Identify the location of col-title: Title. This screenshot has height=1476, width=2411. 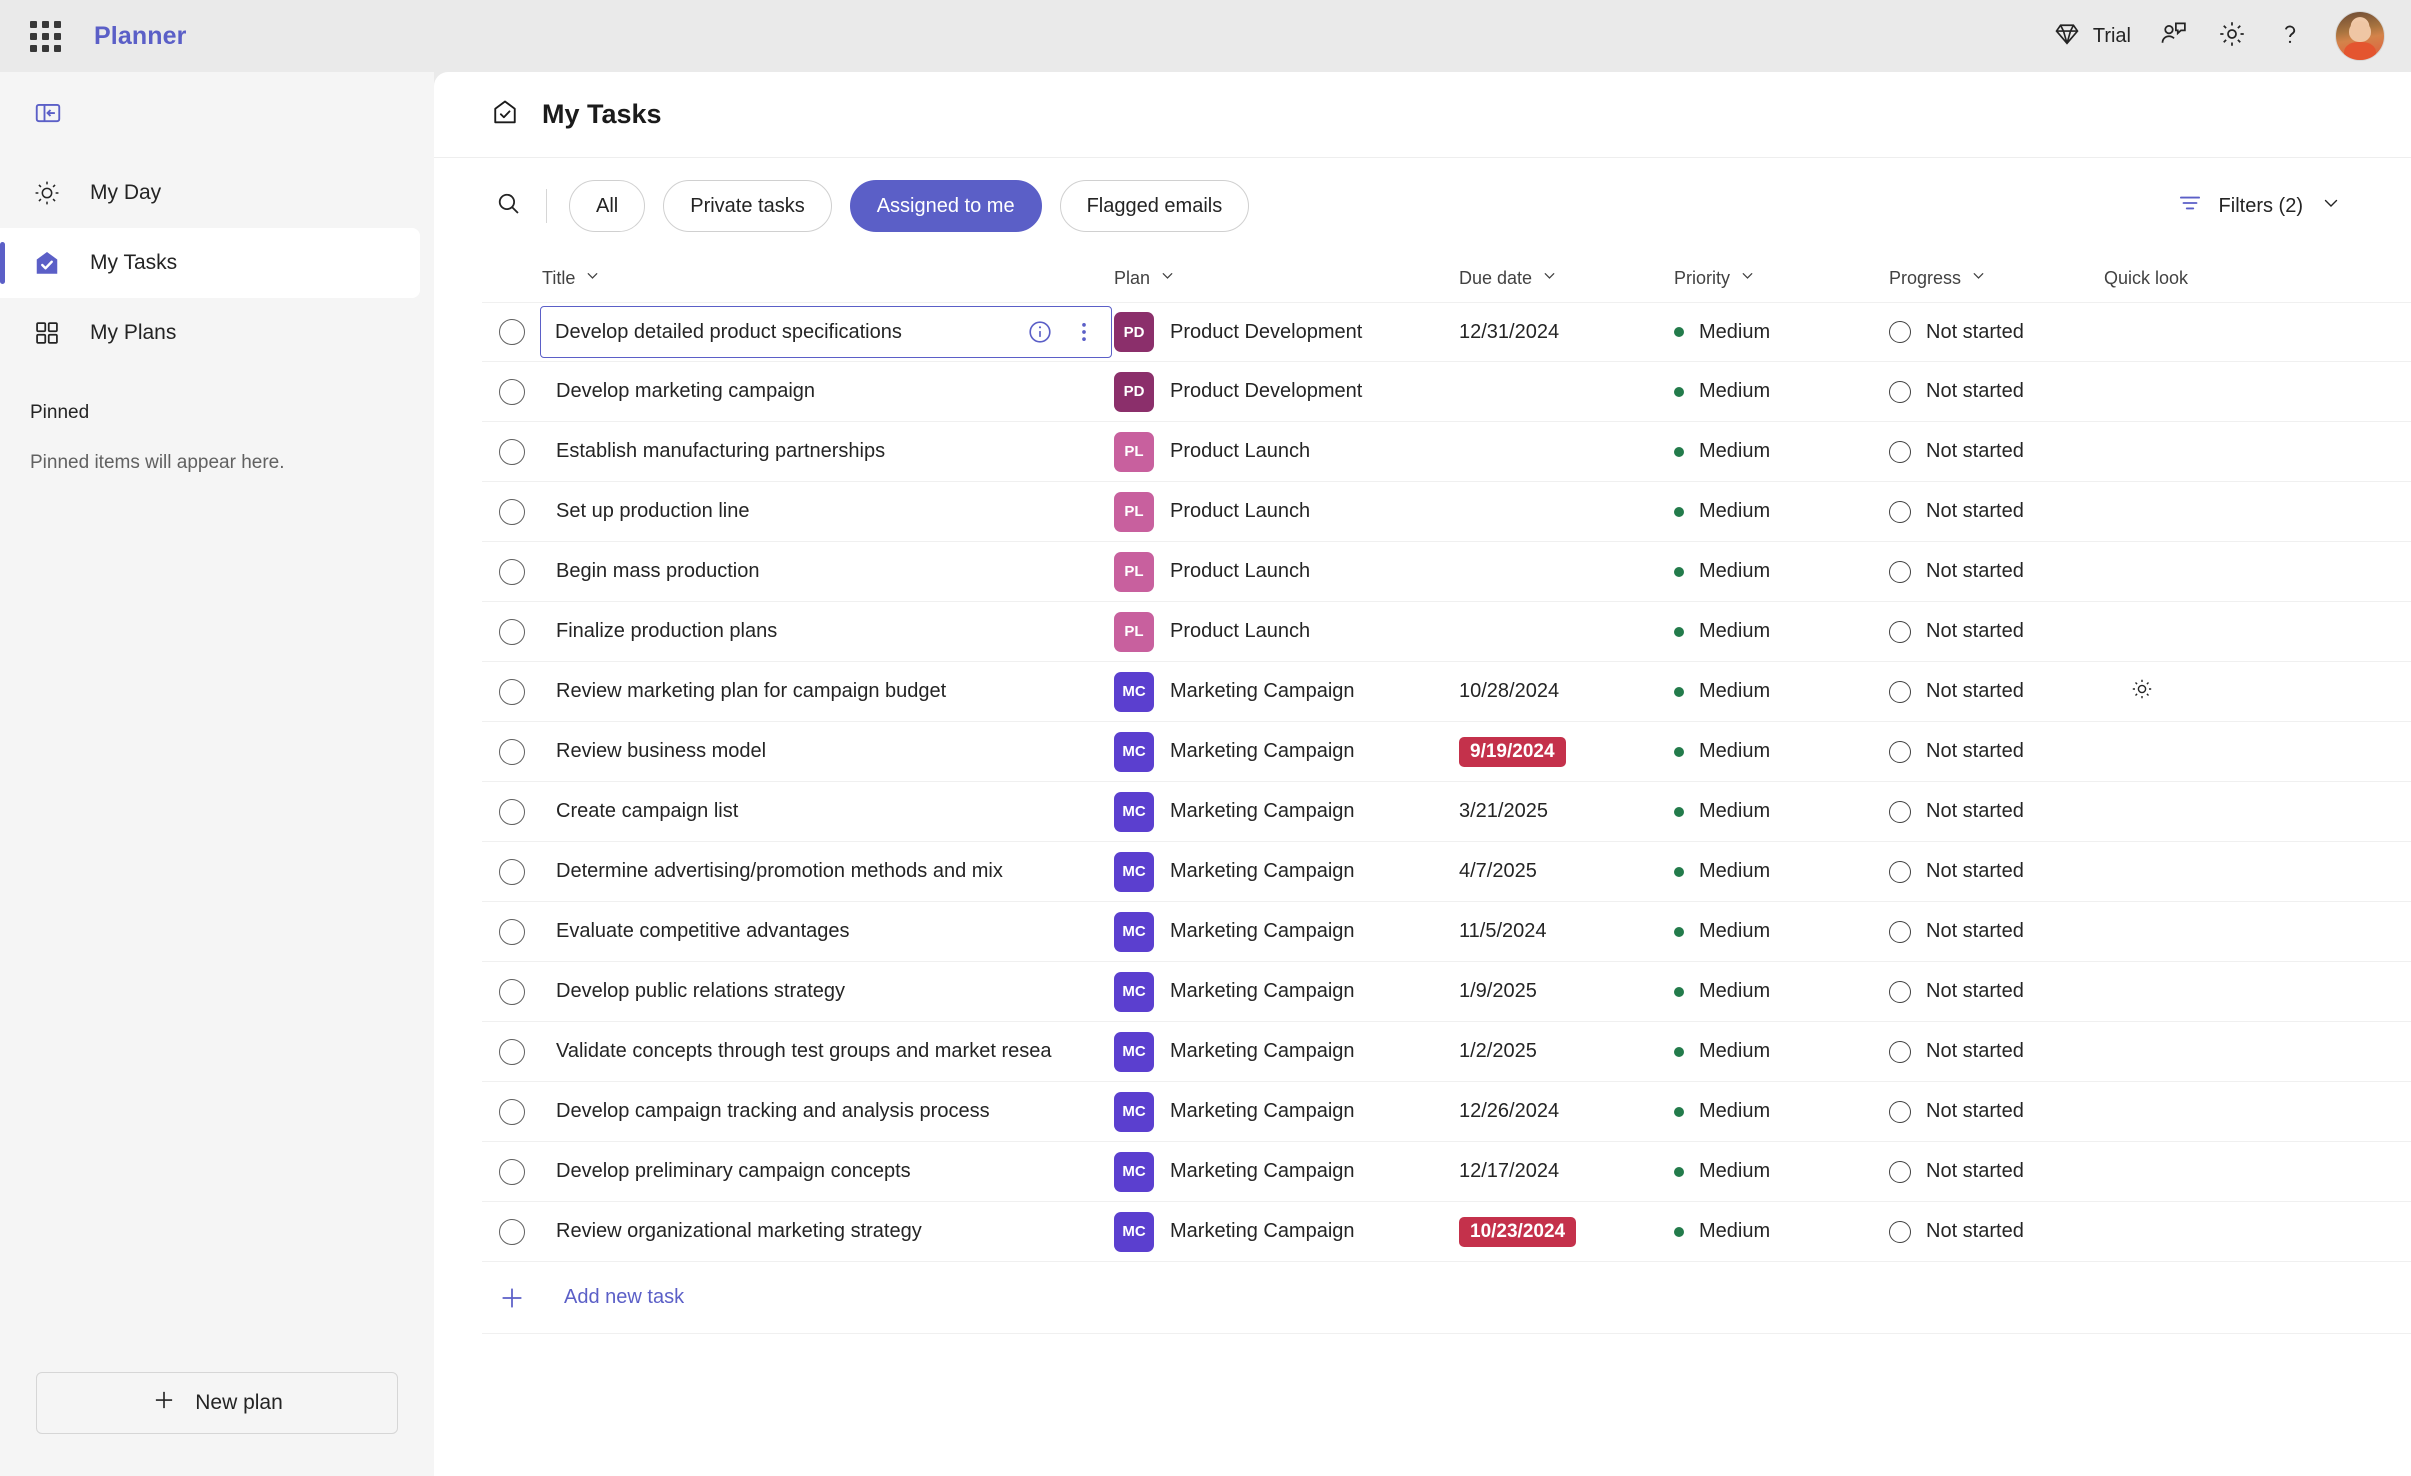
(828, 278).